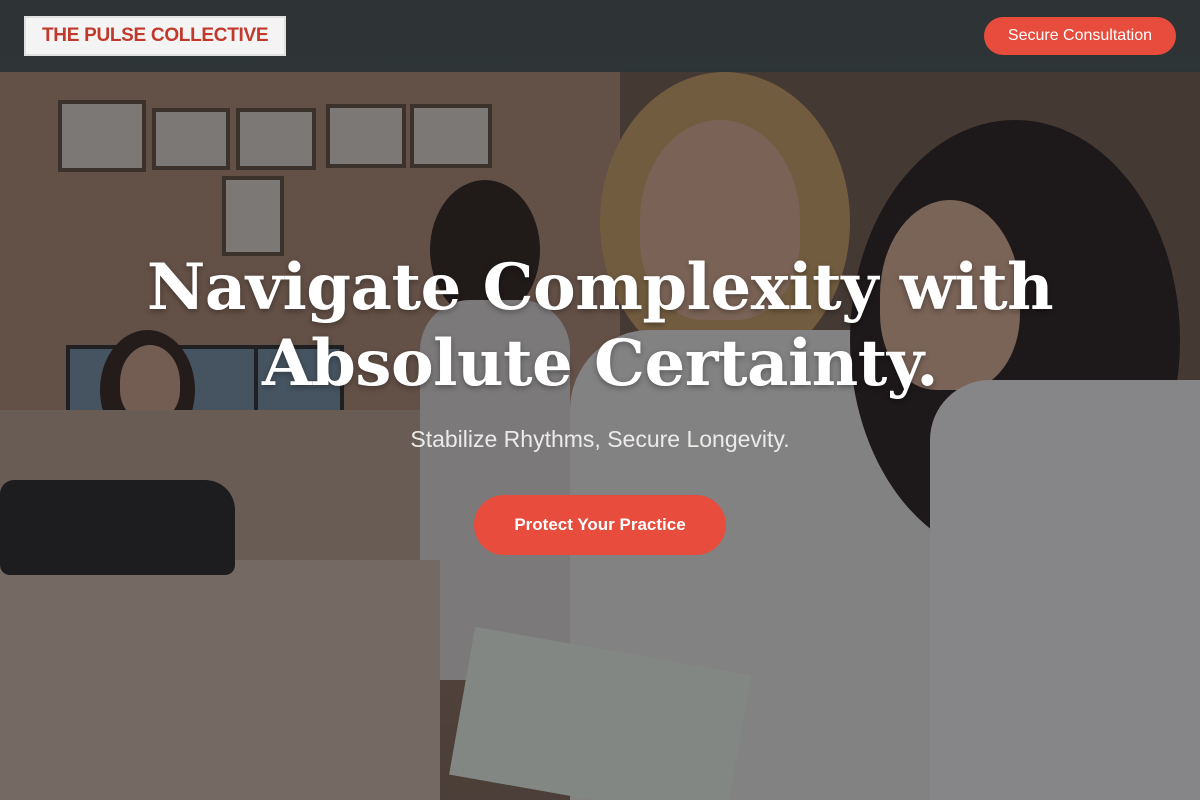 The width and height of the screenshot is (1200, 800). Describe the element at coordinates (600, 36) in the screenshot. I see `top-navbar: THE PULSE COLLECTIVE Secure Consultation` at that location.